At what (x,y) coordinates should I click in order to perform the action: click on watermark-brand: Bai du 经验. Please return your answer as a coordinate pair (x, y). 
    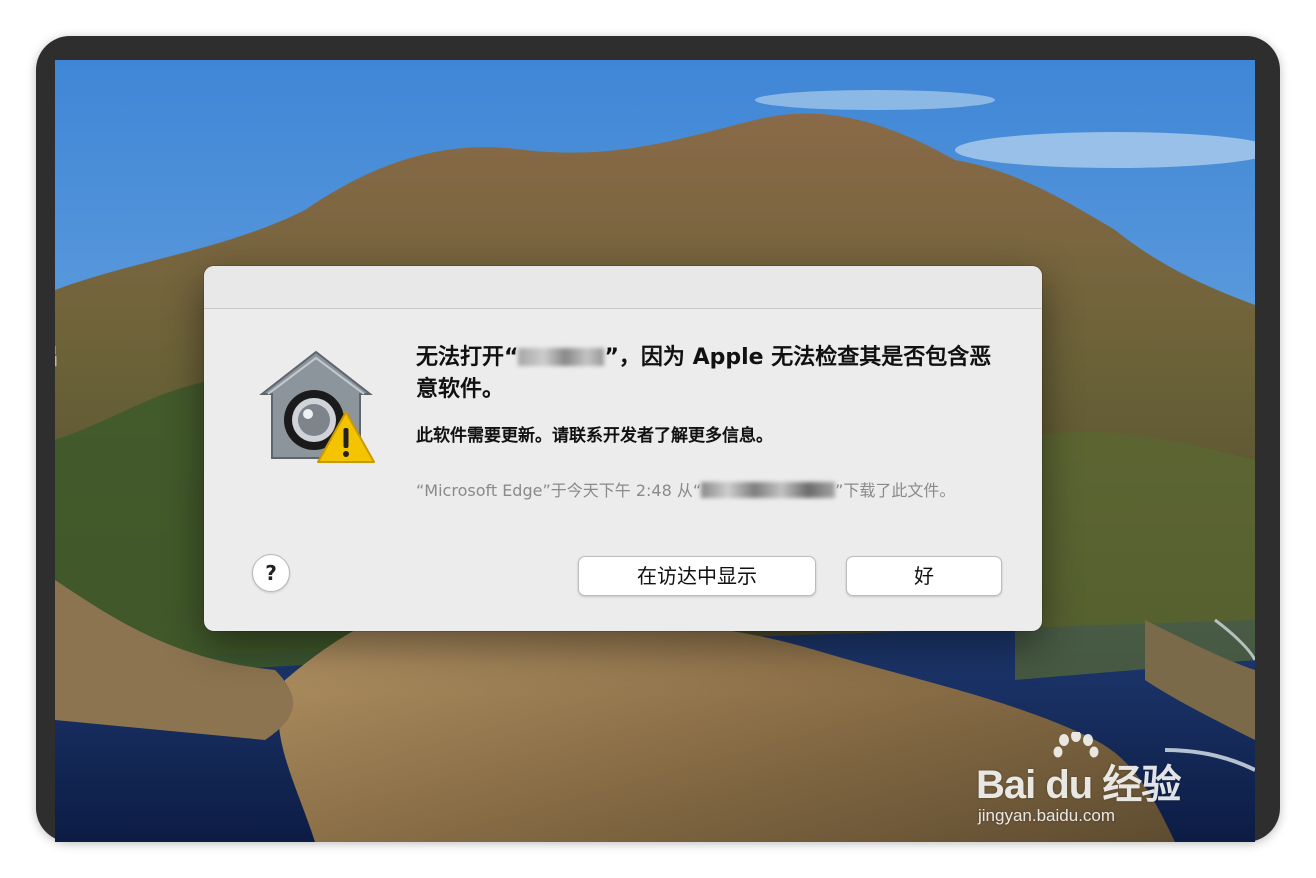
    Looking at the image, I should click on (1078, 785).